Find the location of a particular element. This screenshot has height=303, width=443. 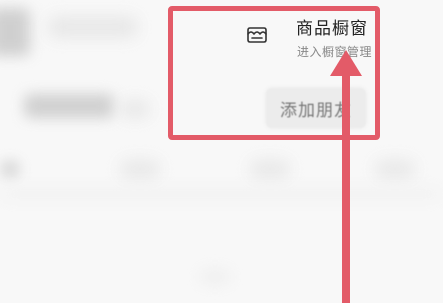

blurred-profile-name is located at coordinates (69, 106).